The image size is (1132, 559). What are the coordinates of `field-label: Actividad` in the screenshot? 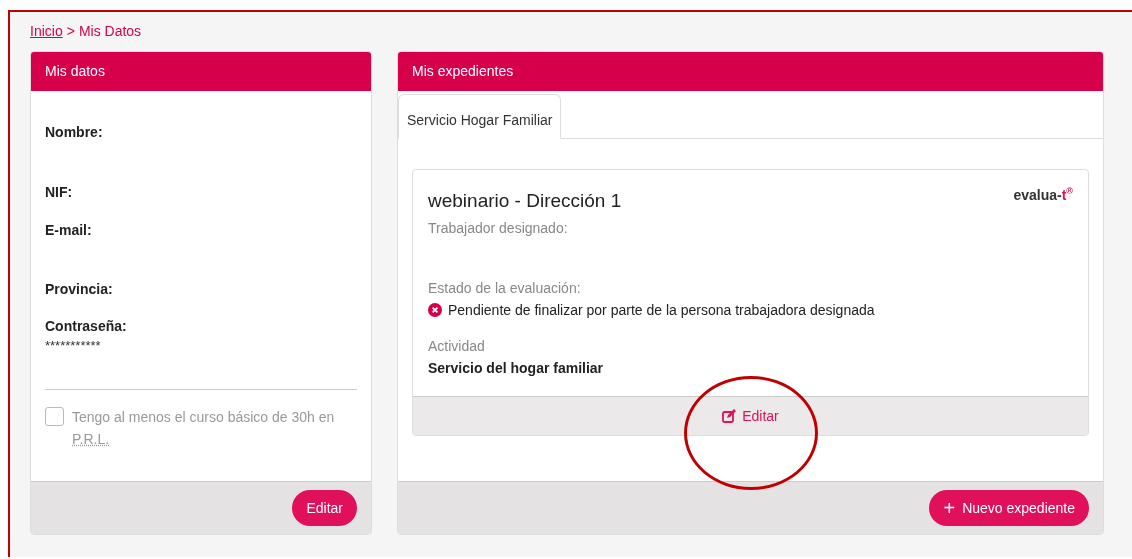 It's located at (457, 346).